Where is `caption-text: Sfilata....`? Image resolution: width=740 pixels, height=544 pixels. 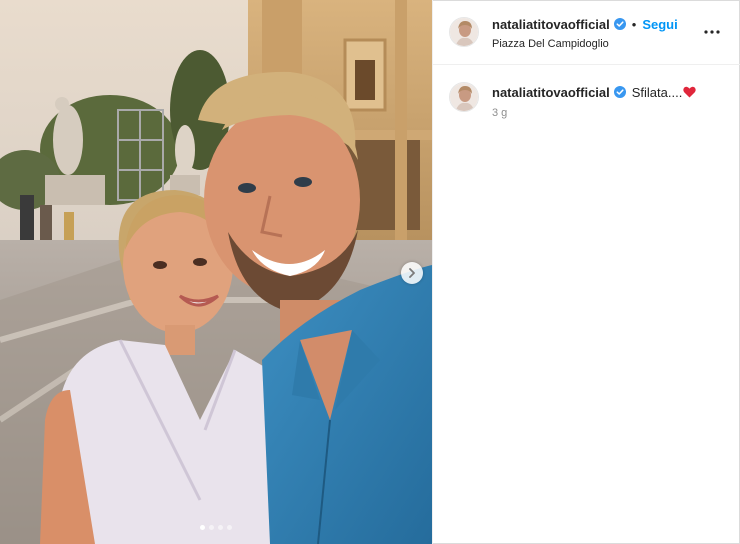
caption-text: Sfilata.... is located at coordinates (657, 92).